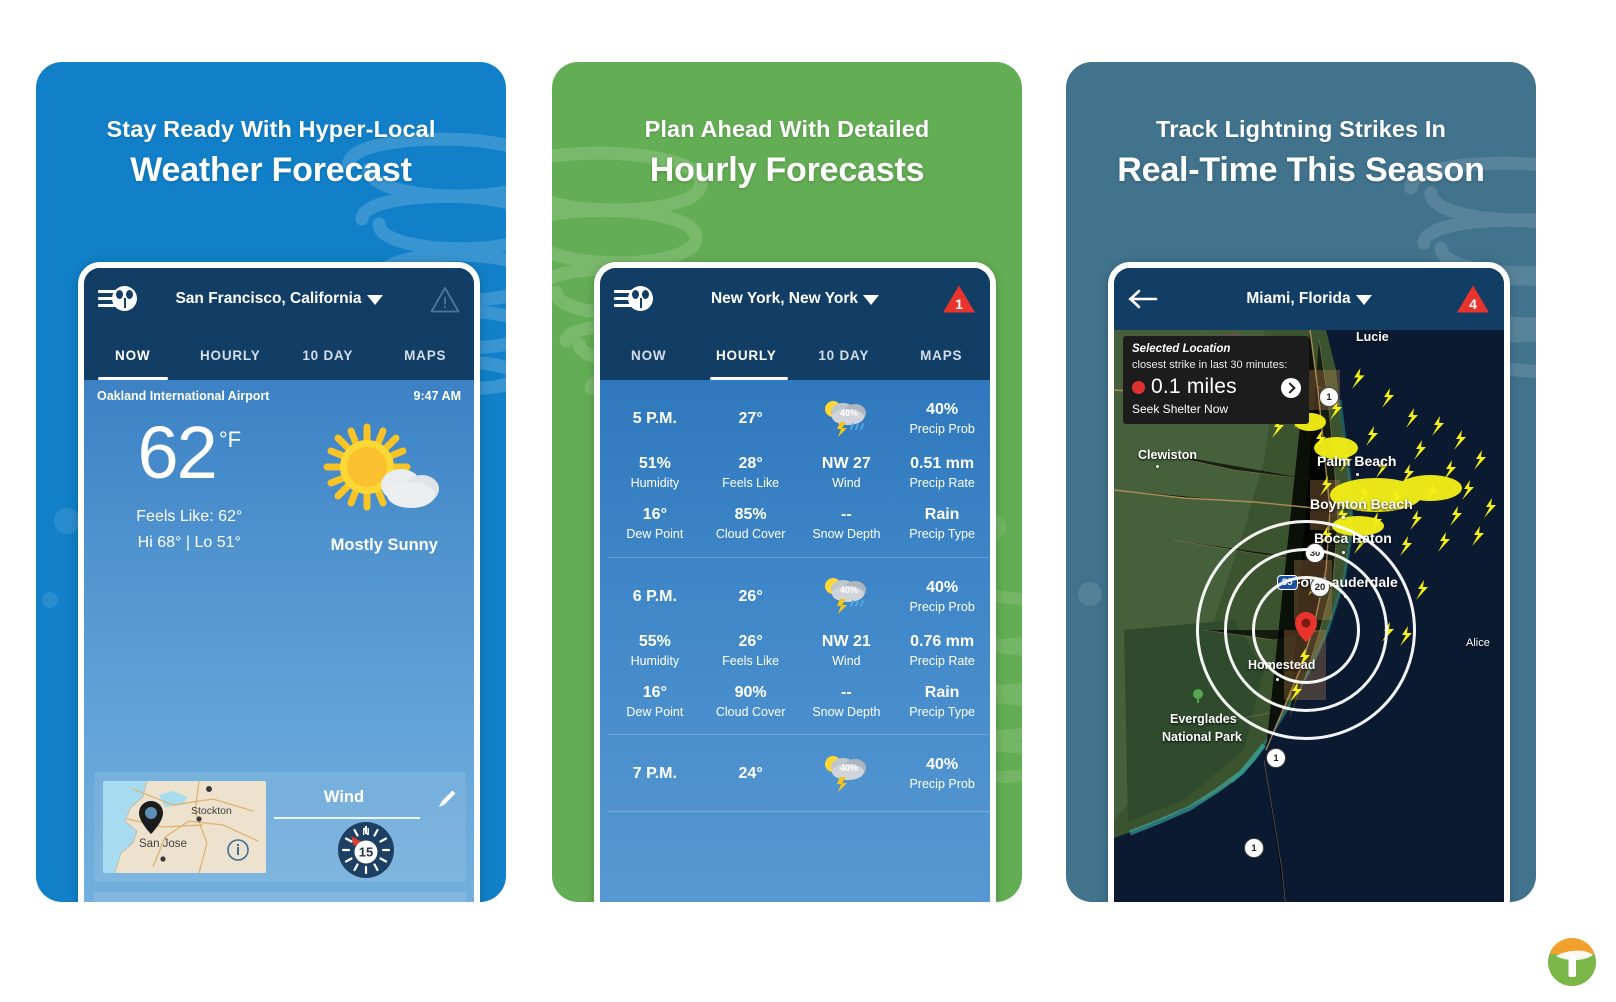 The height and width of the screenshot is (1002, 1616). What do you see at coordinates (1357, 461) in the screenshot?
I see `map-label: Palm Beach` at bounding box center [1357, 461].